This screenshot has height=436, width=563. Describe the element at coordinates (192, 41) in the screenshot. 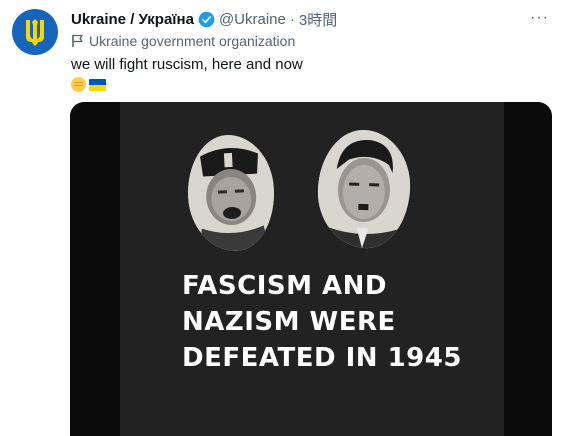

I see `affiliation-text: Ukraine government organization` at that location.